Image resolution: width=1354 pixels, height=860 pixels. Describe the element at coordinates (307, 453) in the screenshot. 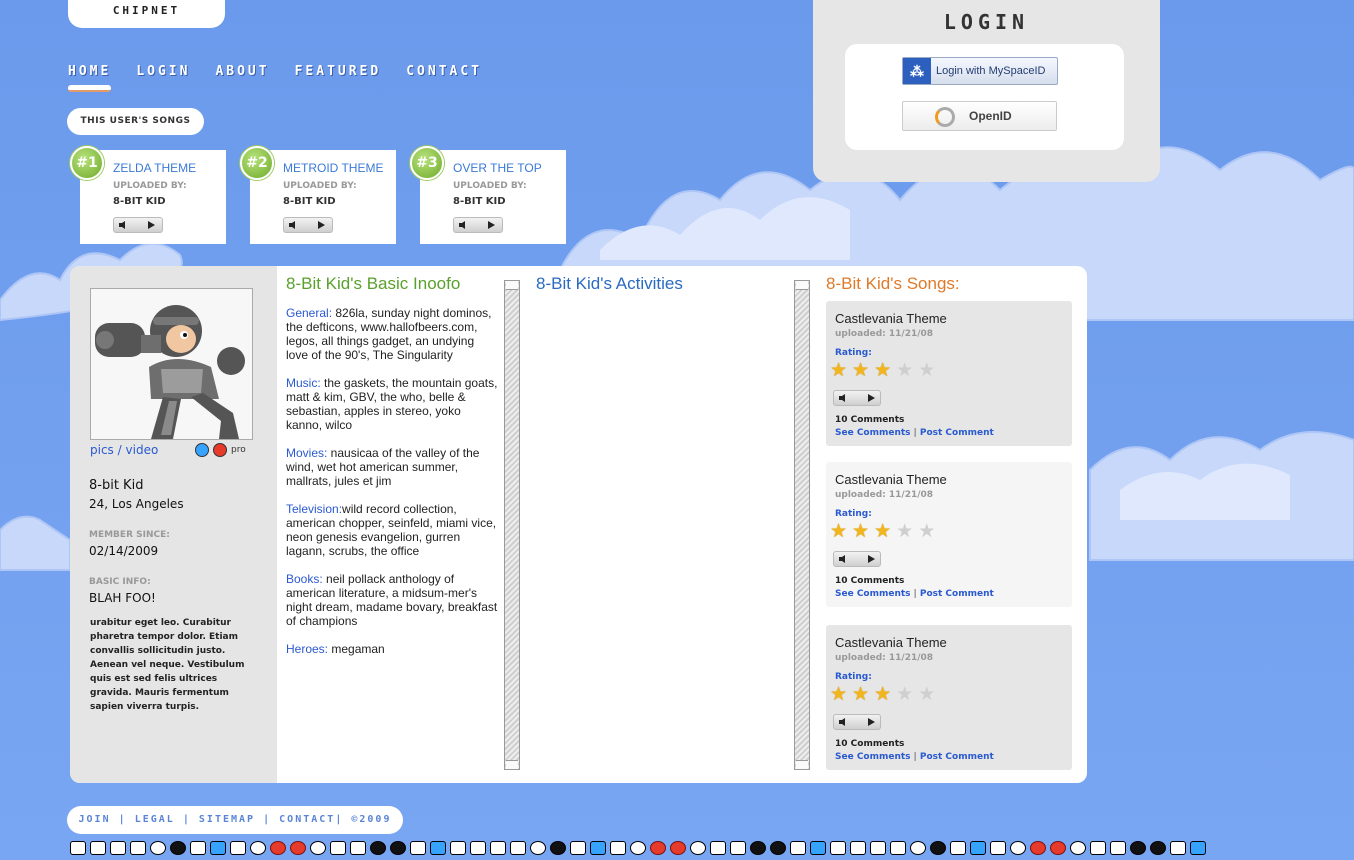

I see `info-key: Movies:` at that location.